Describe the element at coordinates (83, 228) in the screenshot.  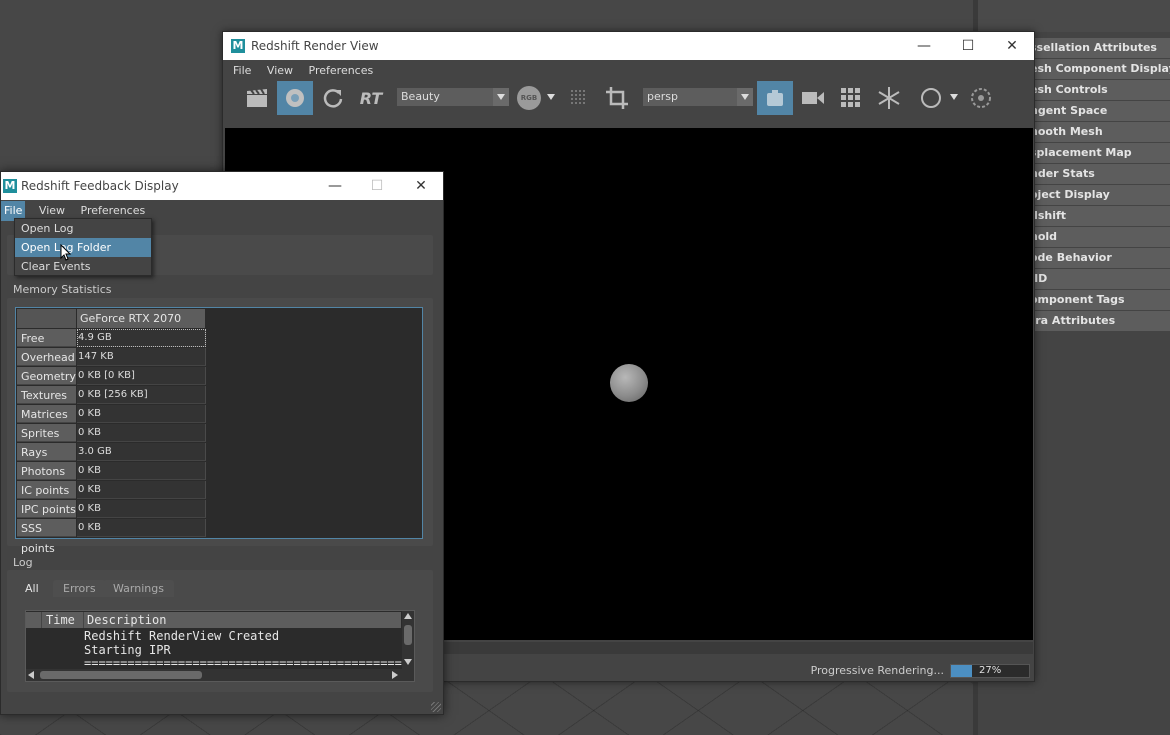
I see `menu-item-open-log: Open Log` at that location.